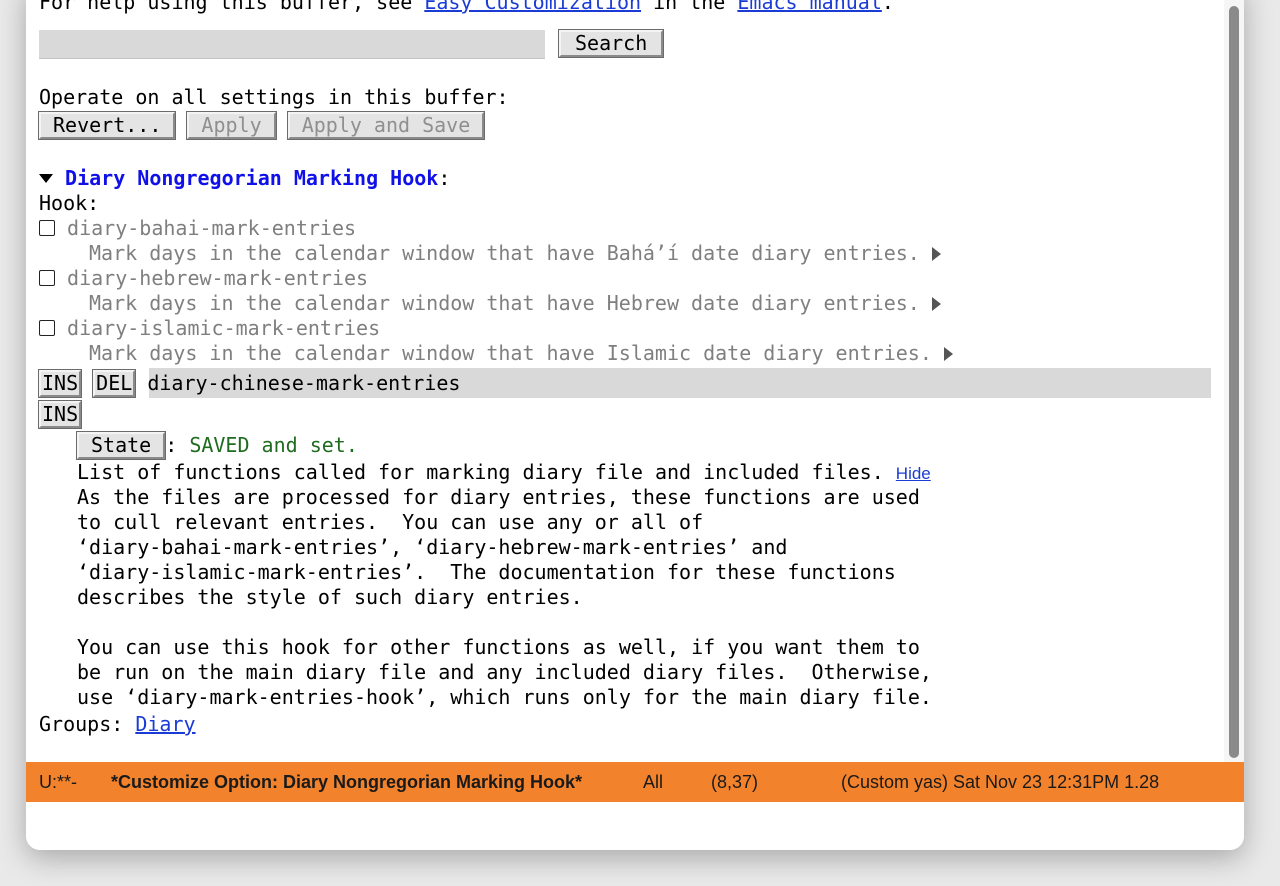  Describe the element at coordinates (274, 97) in the screenshot. I see `operate-label: Operate on all settings in this buffer:` at that location.